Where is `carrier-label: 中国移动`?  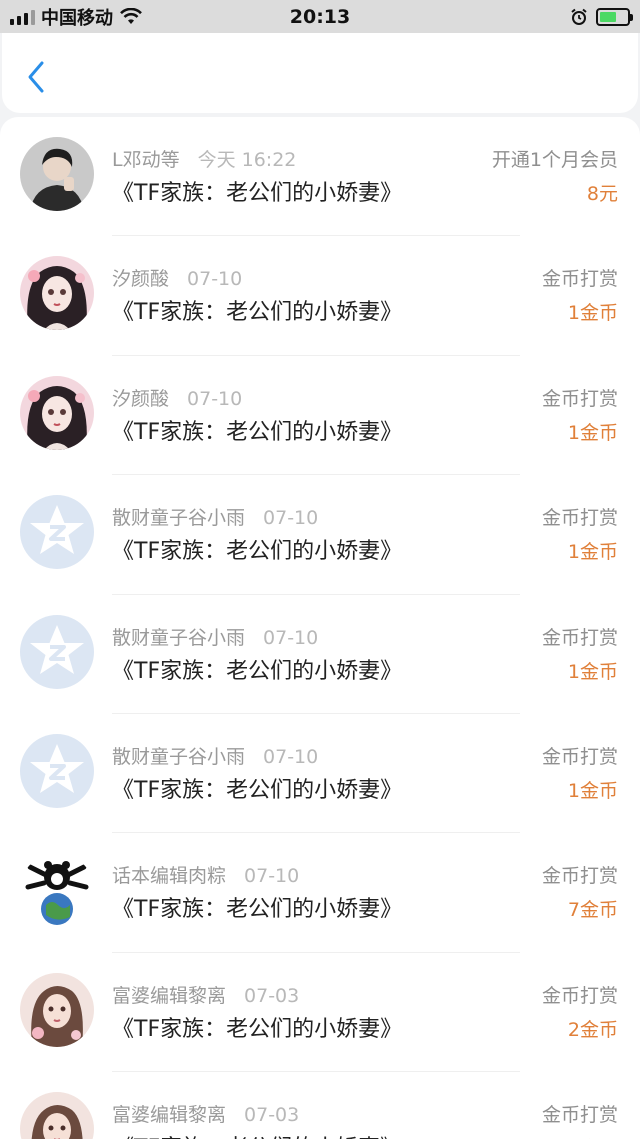 carrier-label: 中国移动 is located at coordinates (77, 18).